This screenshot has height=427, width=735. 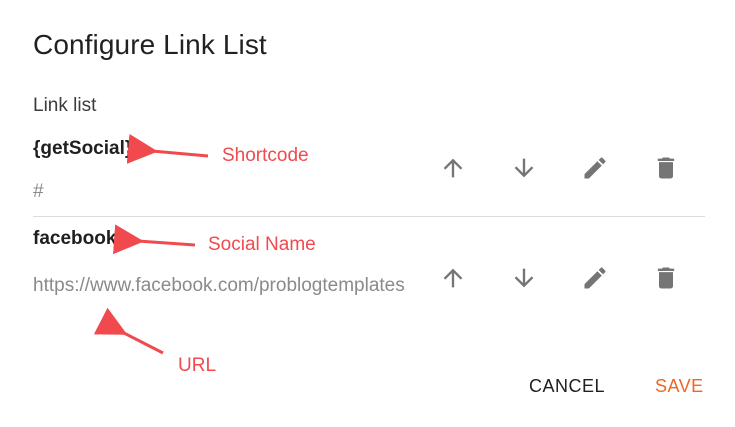 What do you see at coordinates (262, 244) in the screenshot?
I see `annotation-social-name: Social Name` at bounding box center [262, 244].